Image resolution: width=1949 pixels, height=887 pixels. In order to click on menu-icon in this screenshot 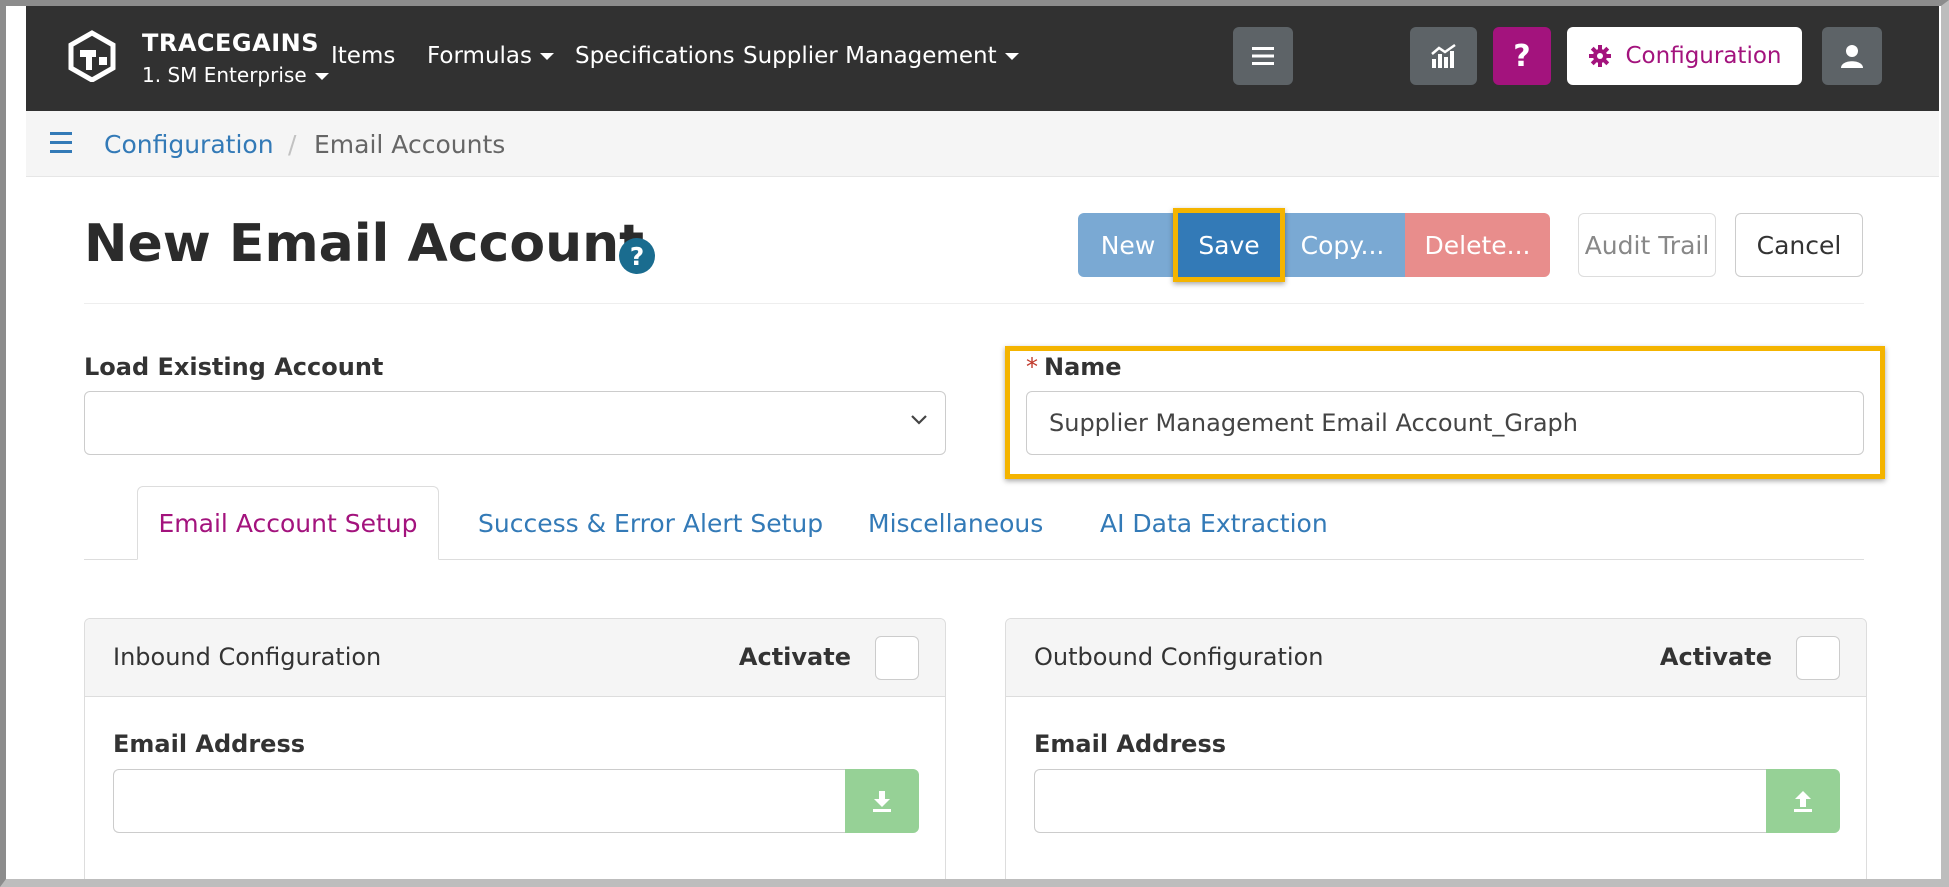, I will do `click(1263, 56)`.